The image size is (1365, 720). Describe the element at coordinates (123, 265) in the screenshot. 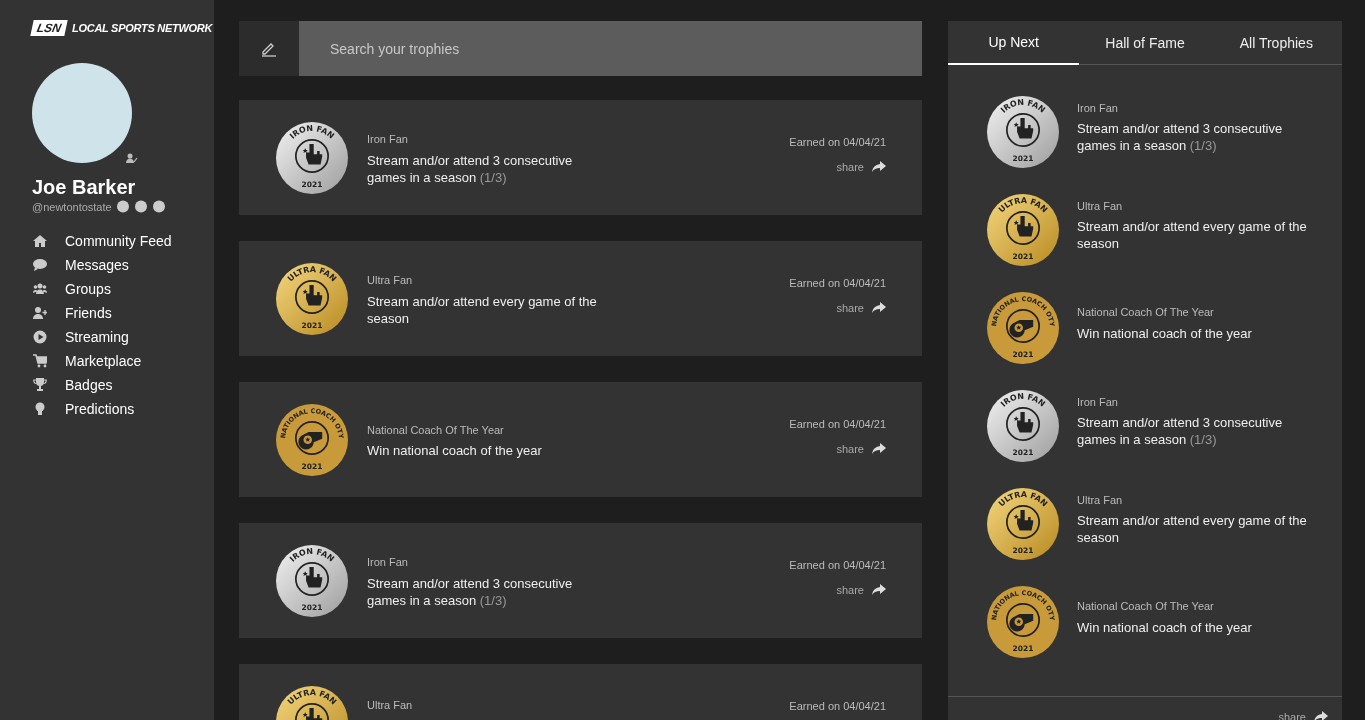

I see `nav-item: Messages` at that location.